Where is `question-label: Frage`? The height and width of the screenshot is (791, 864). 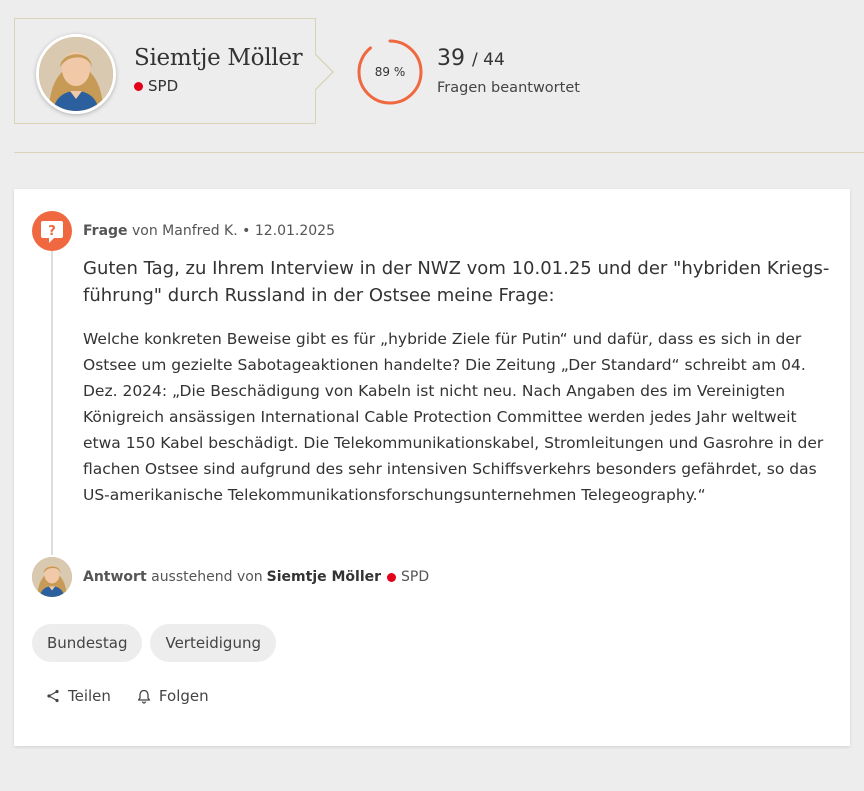
question-label: Frage is located at coordinates (105, 231).